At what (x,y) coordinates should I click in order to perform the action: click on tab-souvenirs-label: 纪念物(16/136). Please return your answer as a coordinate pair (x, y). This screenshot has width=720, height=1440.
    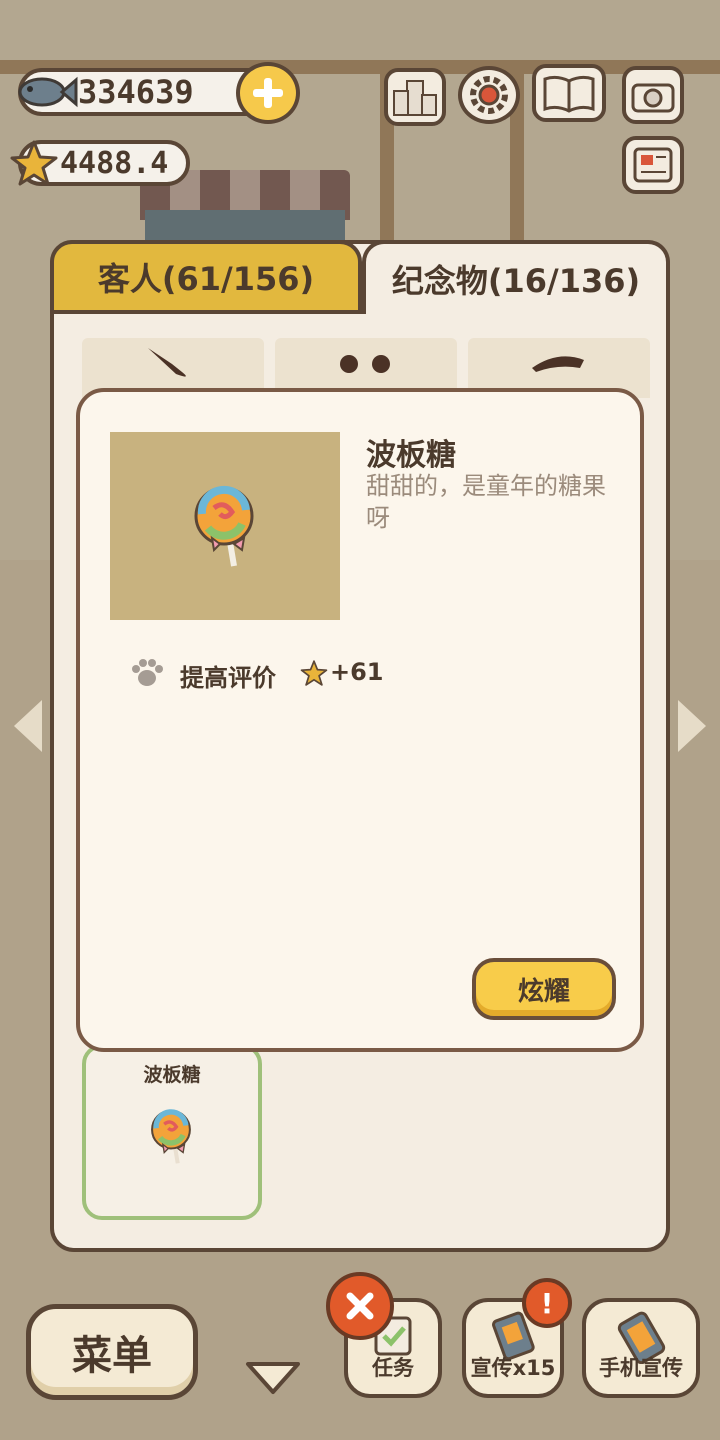
    Looking at the image, I should click on (516, 281).